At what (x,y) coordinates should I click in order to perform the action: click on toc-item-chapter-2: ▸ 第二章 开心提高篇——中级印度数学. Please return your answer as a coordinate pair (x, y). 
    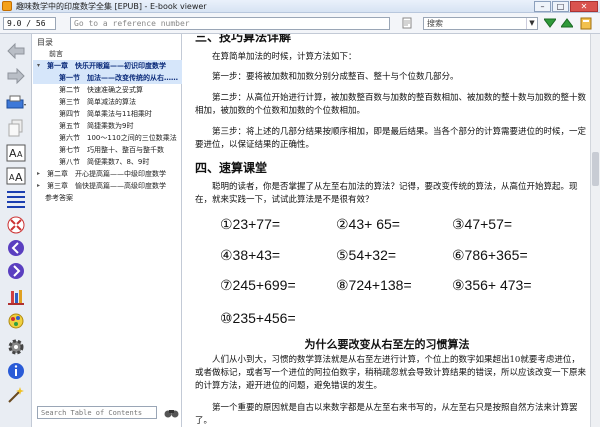
    Looking at the image, I should click on (107, 174).